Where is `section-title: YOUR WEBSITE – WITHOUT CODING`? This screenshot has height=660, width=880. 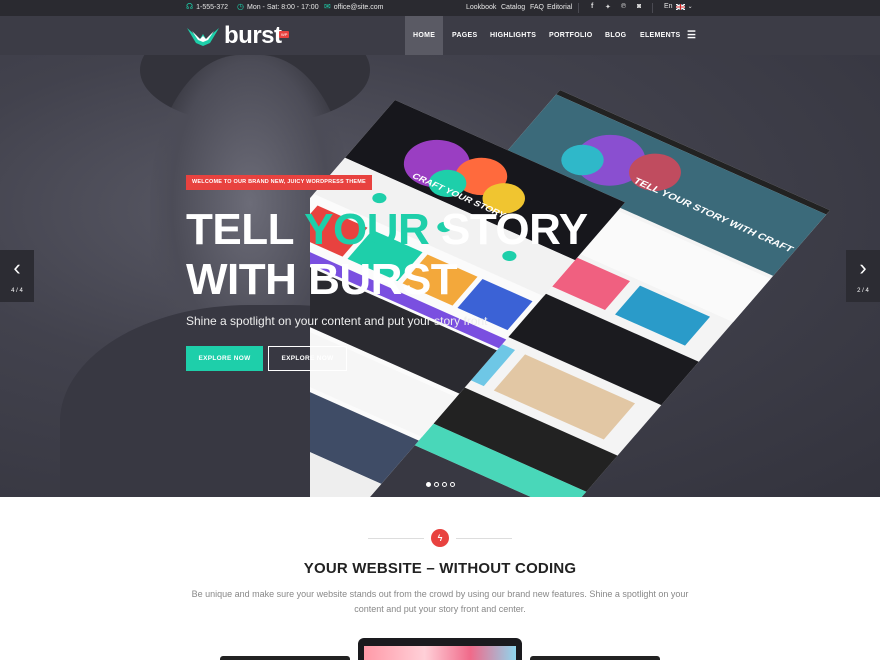
section-title: YOUR WEBSITE – WITHOUT CODING is located at coordinates (440, 568).